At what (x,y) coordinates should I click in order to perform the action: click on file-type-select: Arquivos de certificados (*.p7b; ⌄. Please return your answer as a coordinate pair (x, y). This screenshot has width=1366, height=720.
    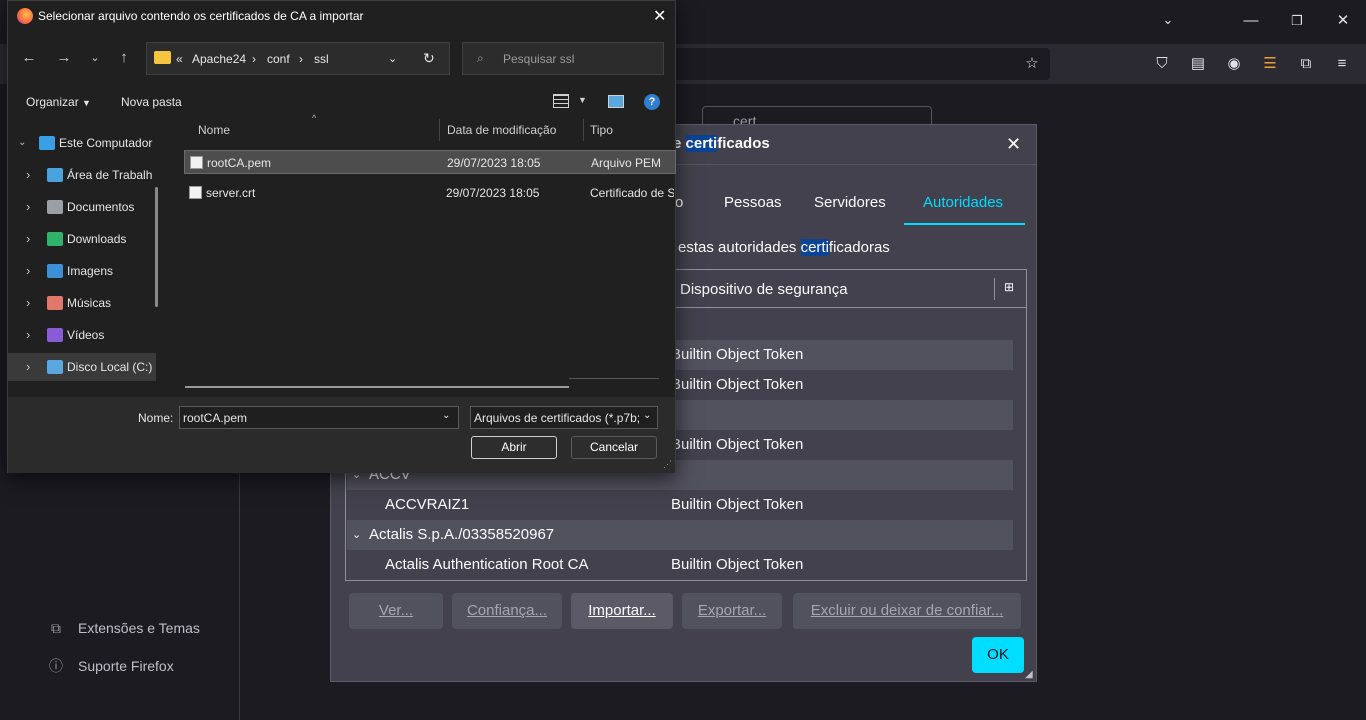
    Looking at the image, I should click on (564, 417).